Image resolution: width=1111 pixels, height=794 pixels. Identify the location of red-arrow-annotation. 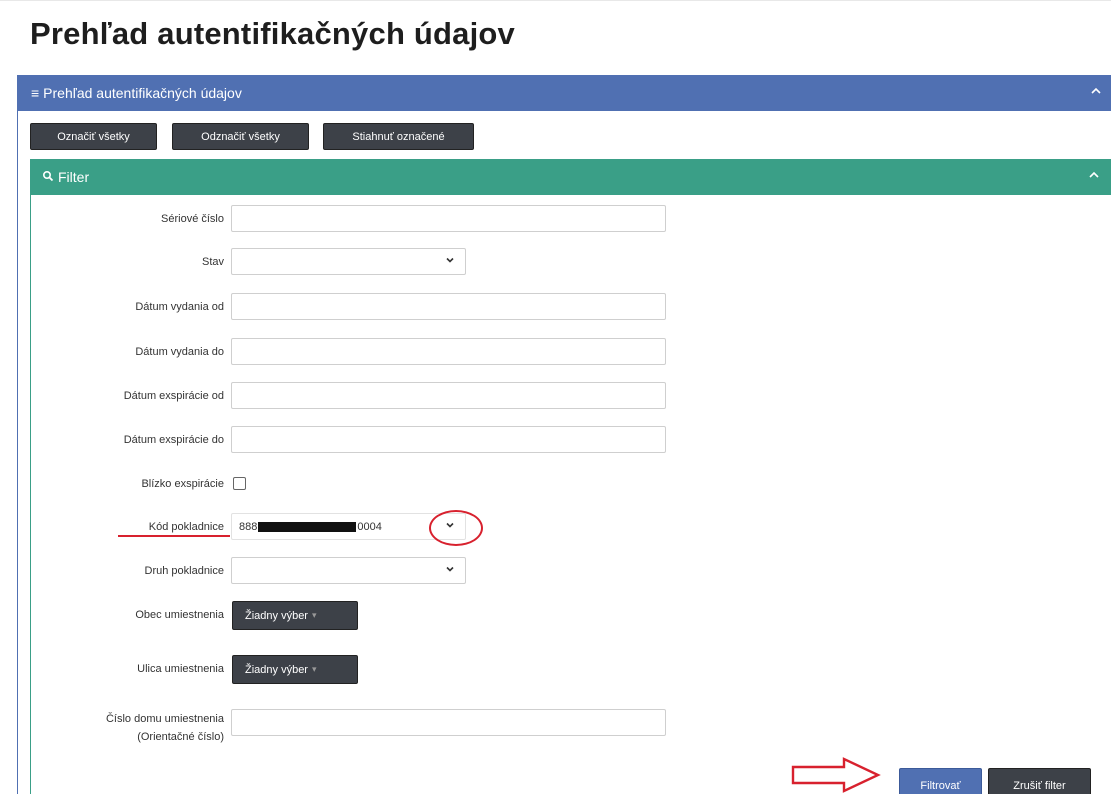
(836, 775).